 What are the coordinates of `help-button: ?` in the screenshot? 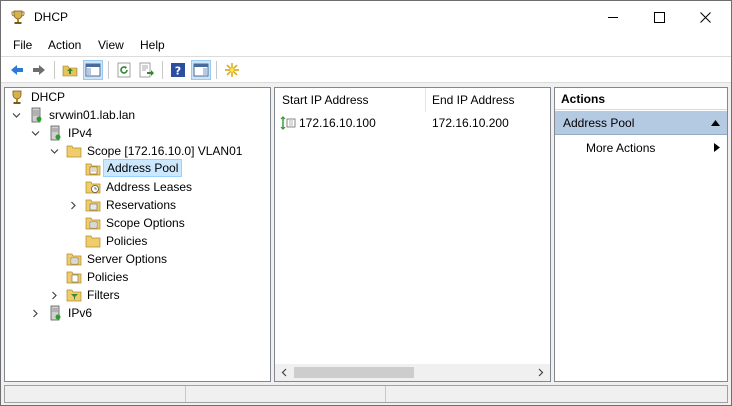 It's located at (178, 70).